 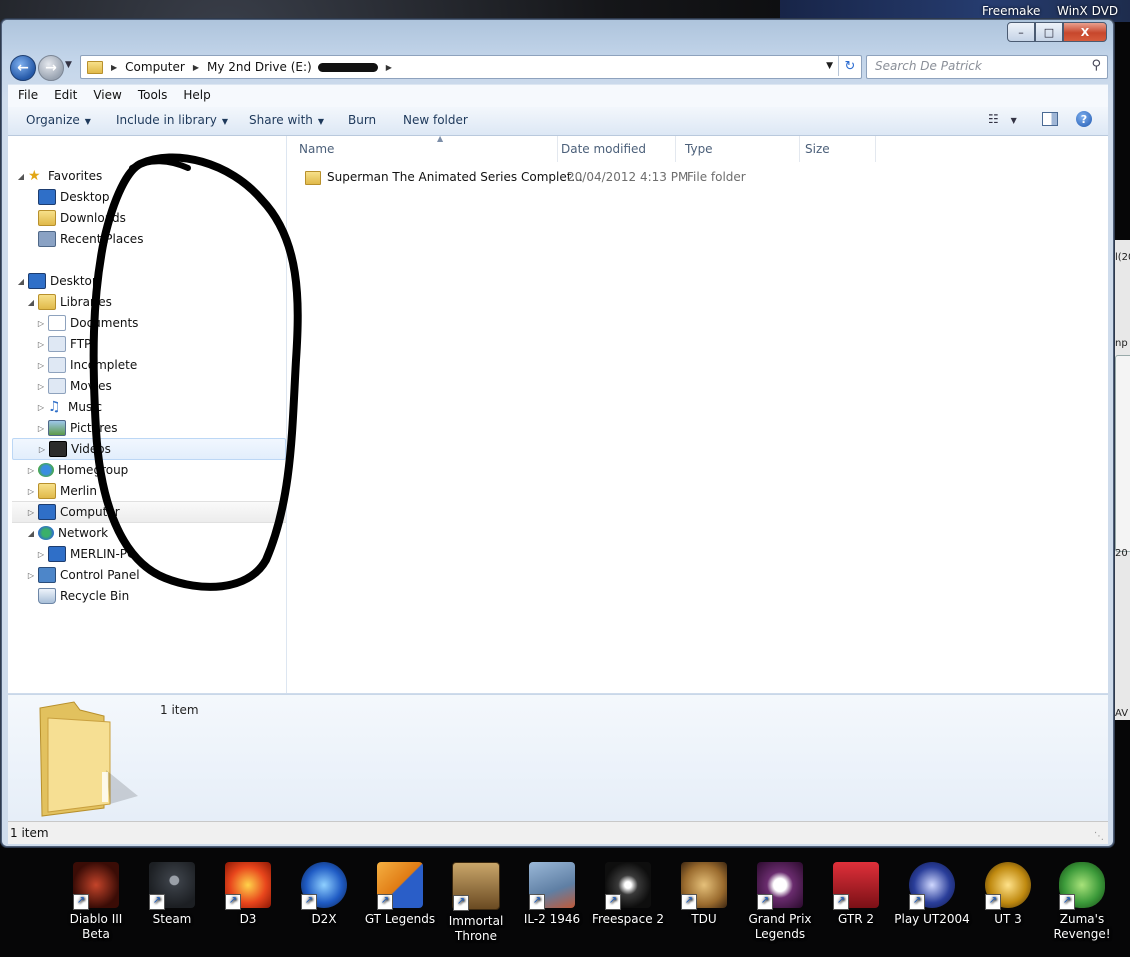 What do you see at coordinates (77, 470) in the screenshot?
I see `tree-item-homegroup: ▷ Homegroup` at bounding box center [77, 470].